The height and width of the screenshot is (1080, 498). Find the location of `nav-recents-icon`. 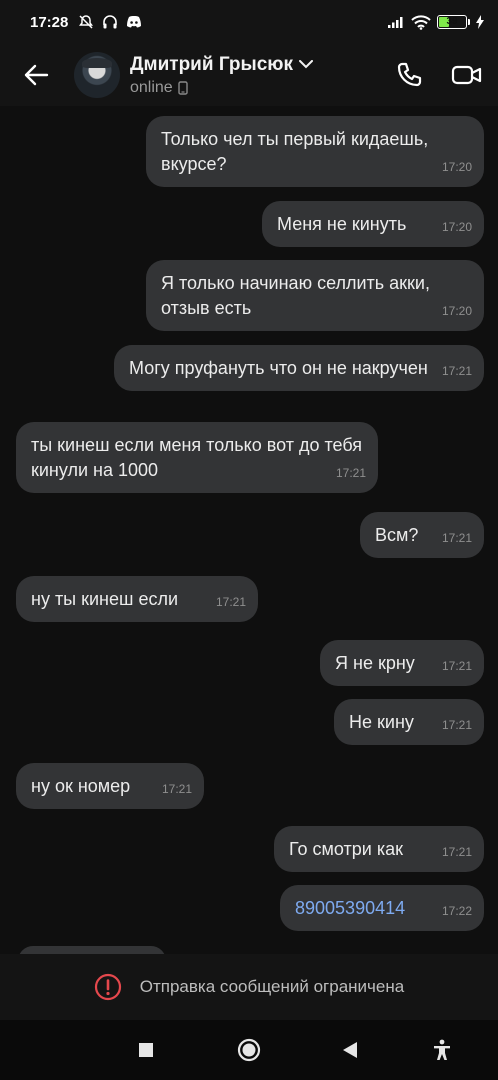

nav-recents-icon is located at coordinates (146, 1050).